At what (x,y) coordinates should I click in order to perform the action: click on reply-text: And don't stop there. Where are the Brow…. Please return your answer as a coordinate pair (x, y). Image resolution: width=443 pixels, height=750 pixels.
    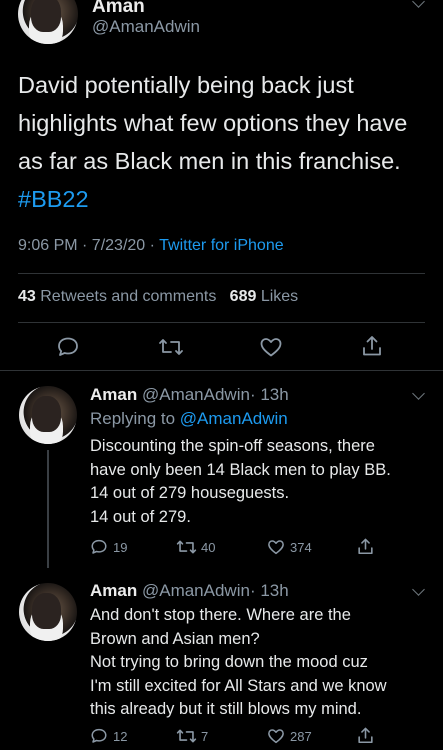
    Looking at the image, I should click on (257, 663).